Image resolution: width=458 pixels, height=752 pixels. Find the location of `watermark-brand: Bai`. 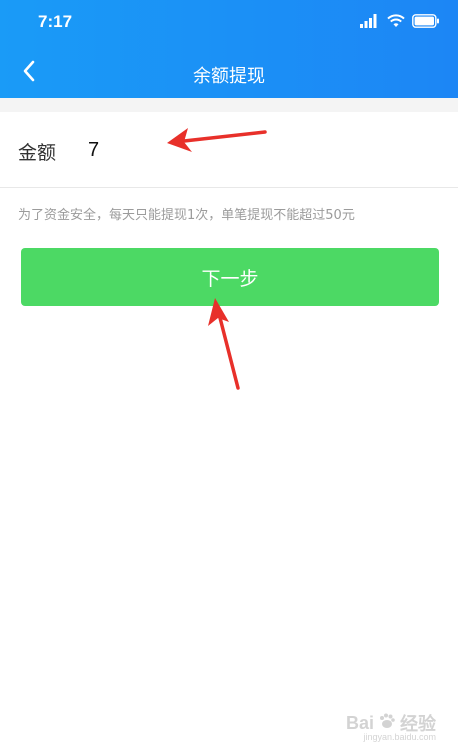

watermark-brand: Bai is located at coordinates (359, 722).